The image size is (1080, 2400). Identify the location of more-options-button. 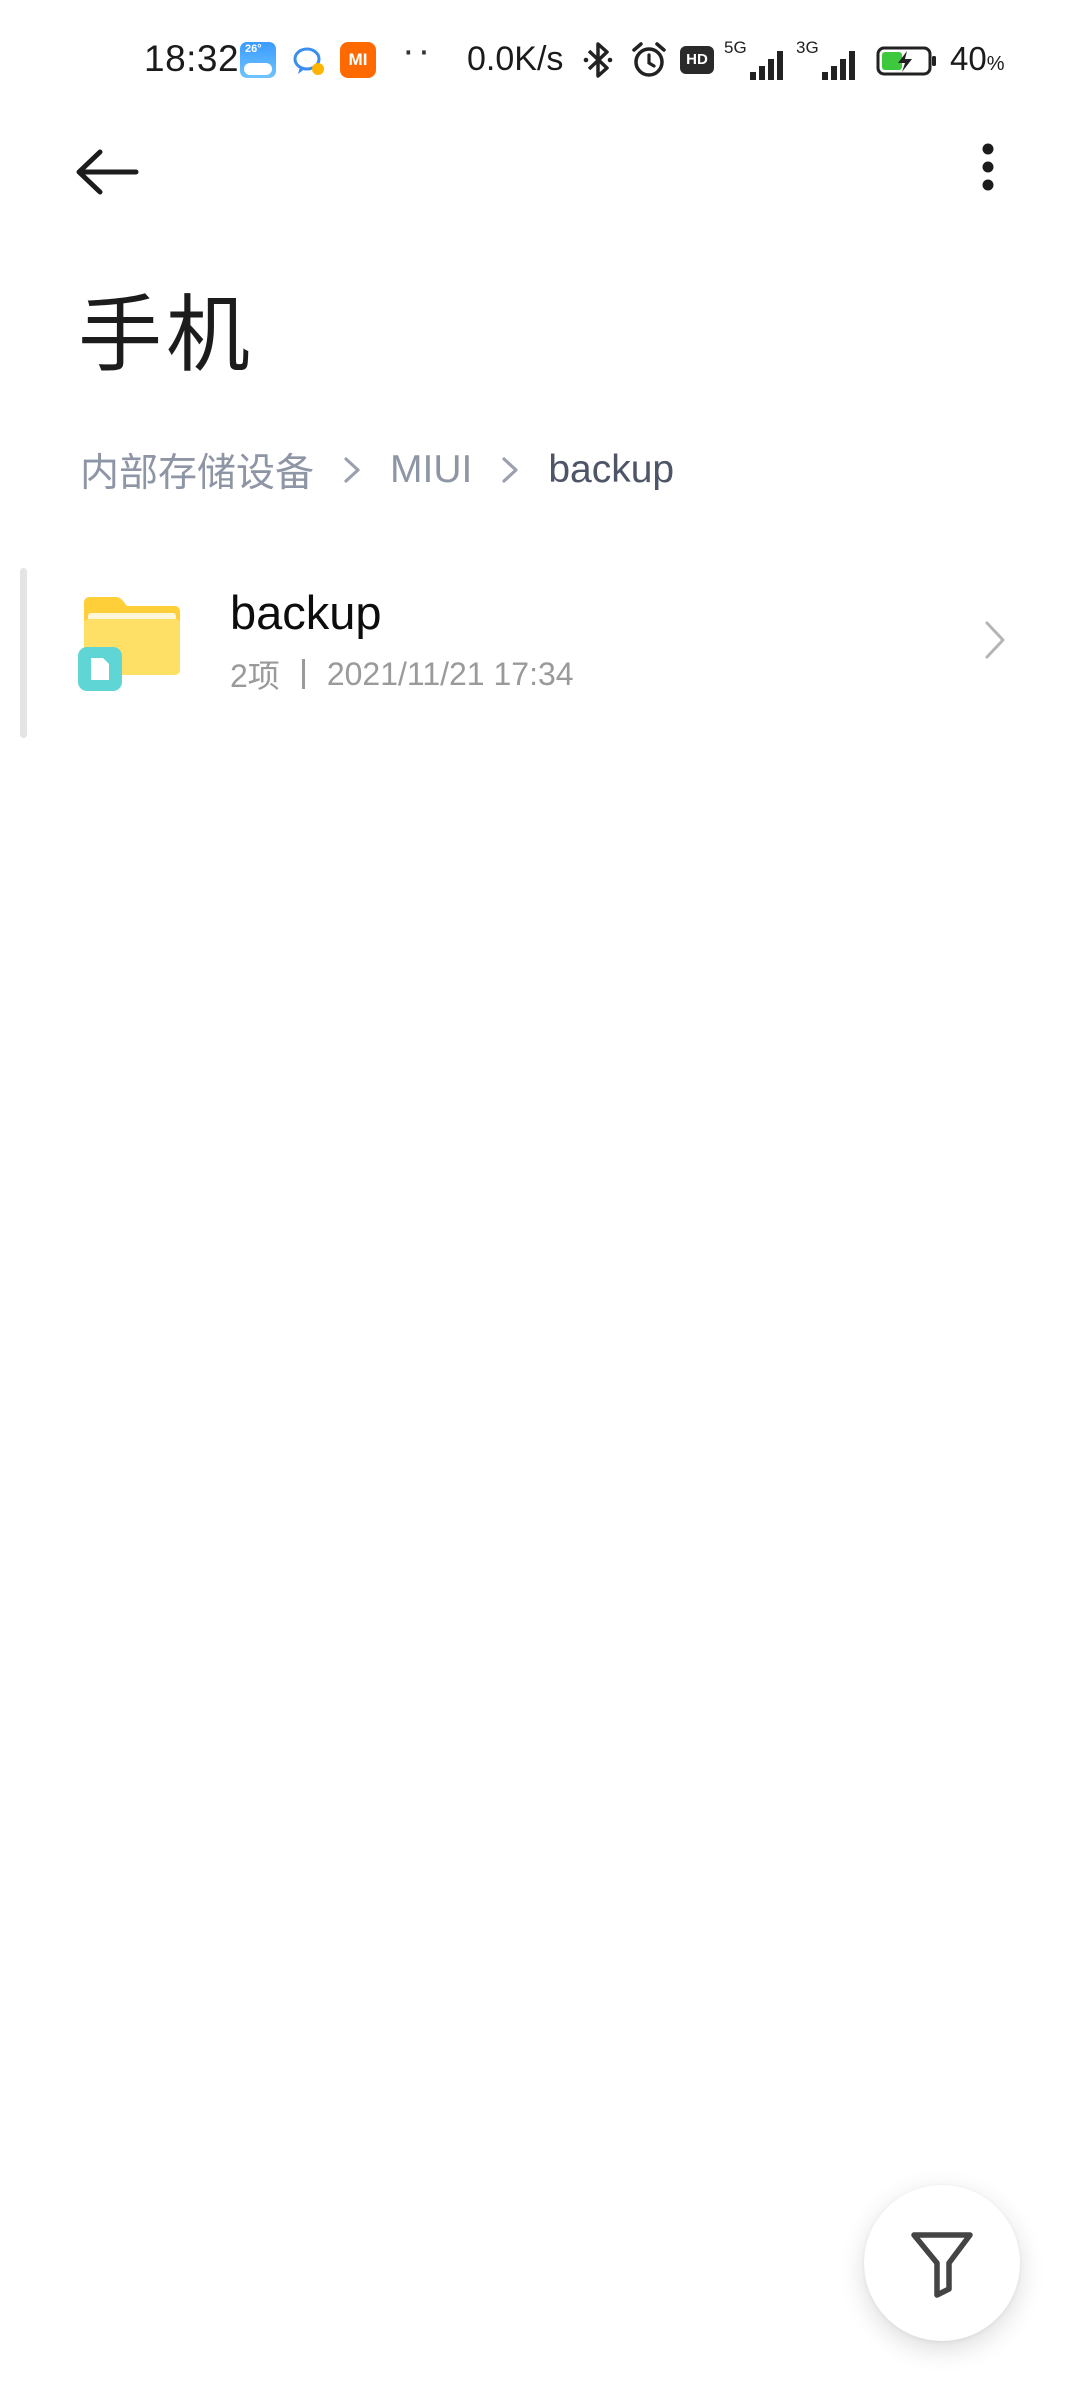
(988, 172).